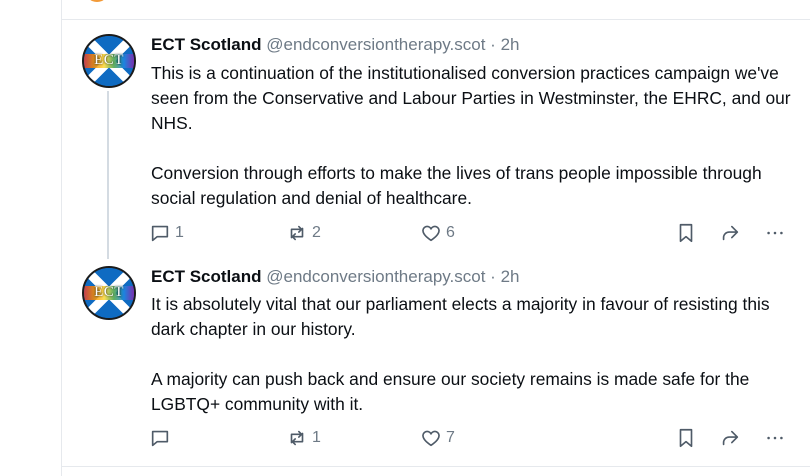 The height and width of the screenshot is (476, 810). I want to click on post-actions: 1 2 6, so click(479, 234).